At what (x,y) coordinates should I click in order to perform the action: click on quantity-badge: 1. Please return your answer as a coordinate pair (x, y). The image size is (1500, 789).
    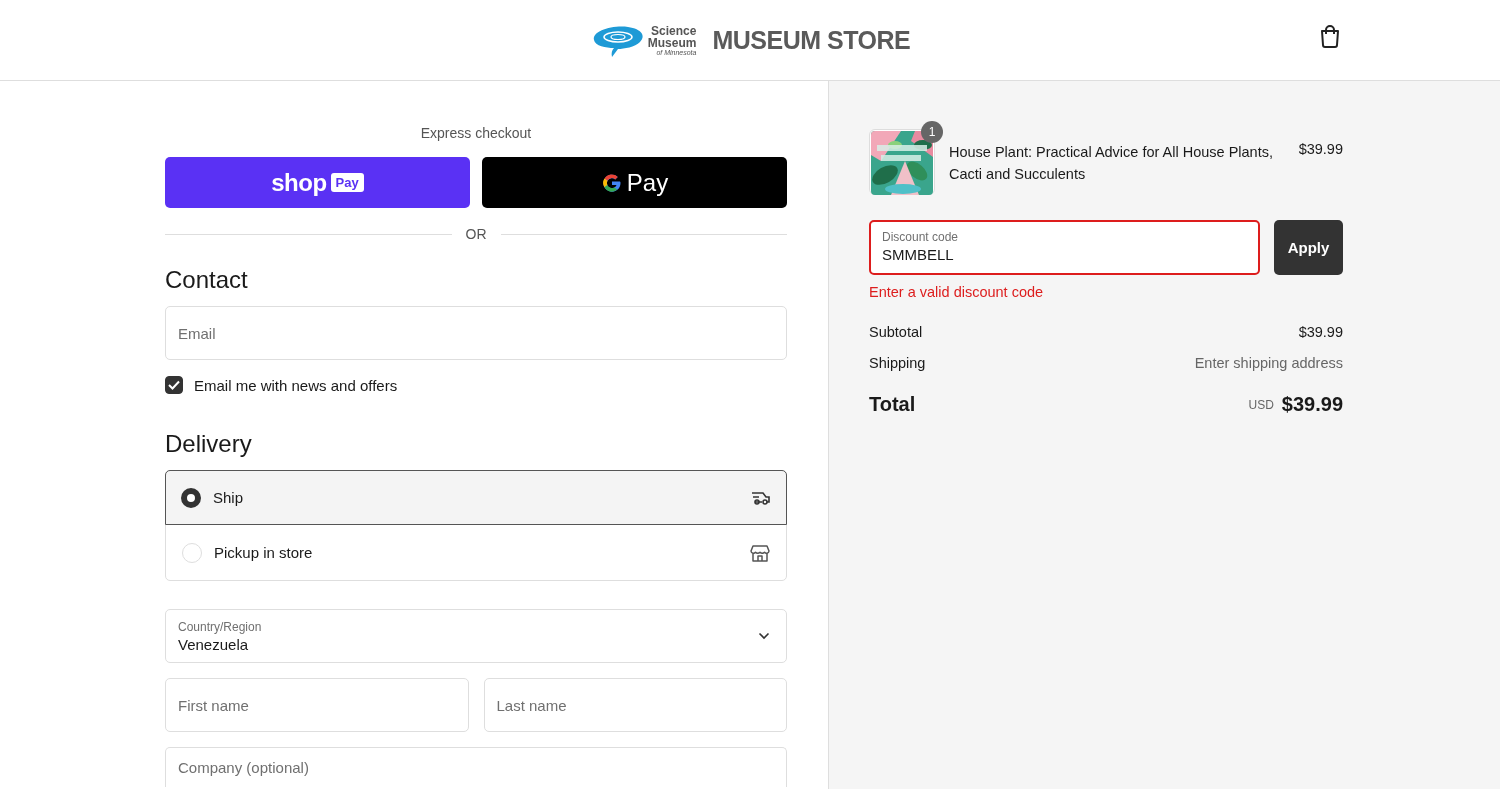
    Looking at the image, I should click on (932, 132).